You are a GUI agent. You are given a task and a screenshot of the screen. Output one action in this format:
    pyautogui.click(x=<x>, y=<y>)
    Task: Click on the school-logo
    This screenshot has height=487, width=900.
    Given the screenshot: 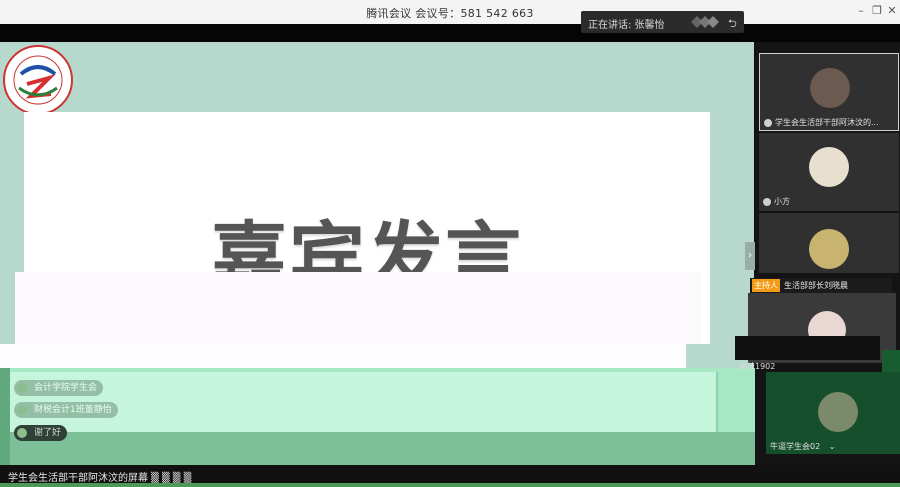 What is the action you would take?
    pyautogui.click(x=38, y=80)
    